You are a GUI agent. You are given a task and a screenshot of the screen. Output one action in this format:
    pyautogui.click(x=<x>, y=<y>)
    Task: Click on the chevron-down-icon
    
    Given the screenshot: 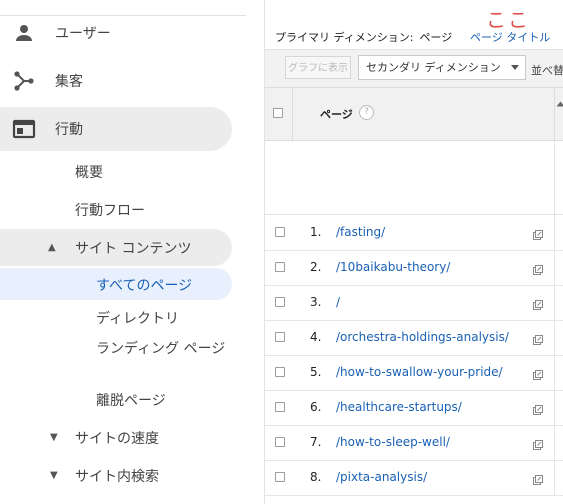 What is the action you would take?
    pyautogui.click(x=515, y=67)
    